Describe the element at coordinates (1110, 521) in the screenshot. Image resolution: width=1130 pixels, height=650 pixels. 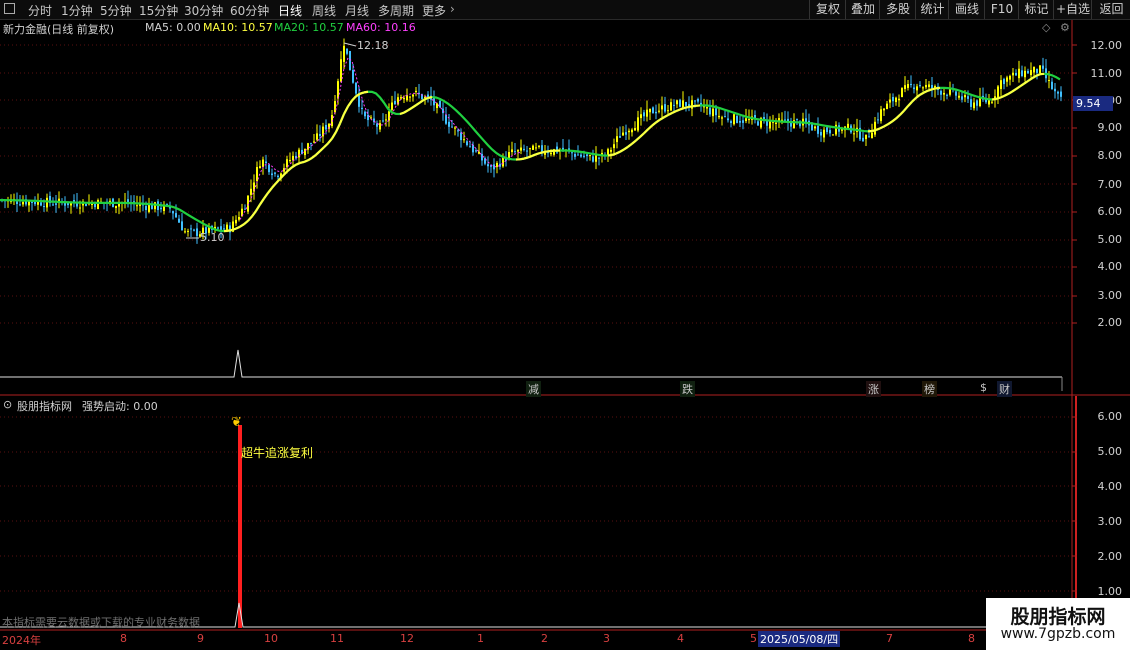
I see `sub-tick: 3.00` at that location.